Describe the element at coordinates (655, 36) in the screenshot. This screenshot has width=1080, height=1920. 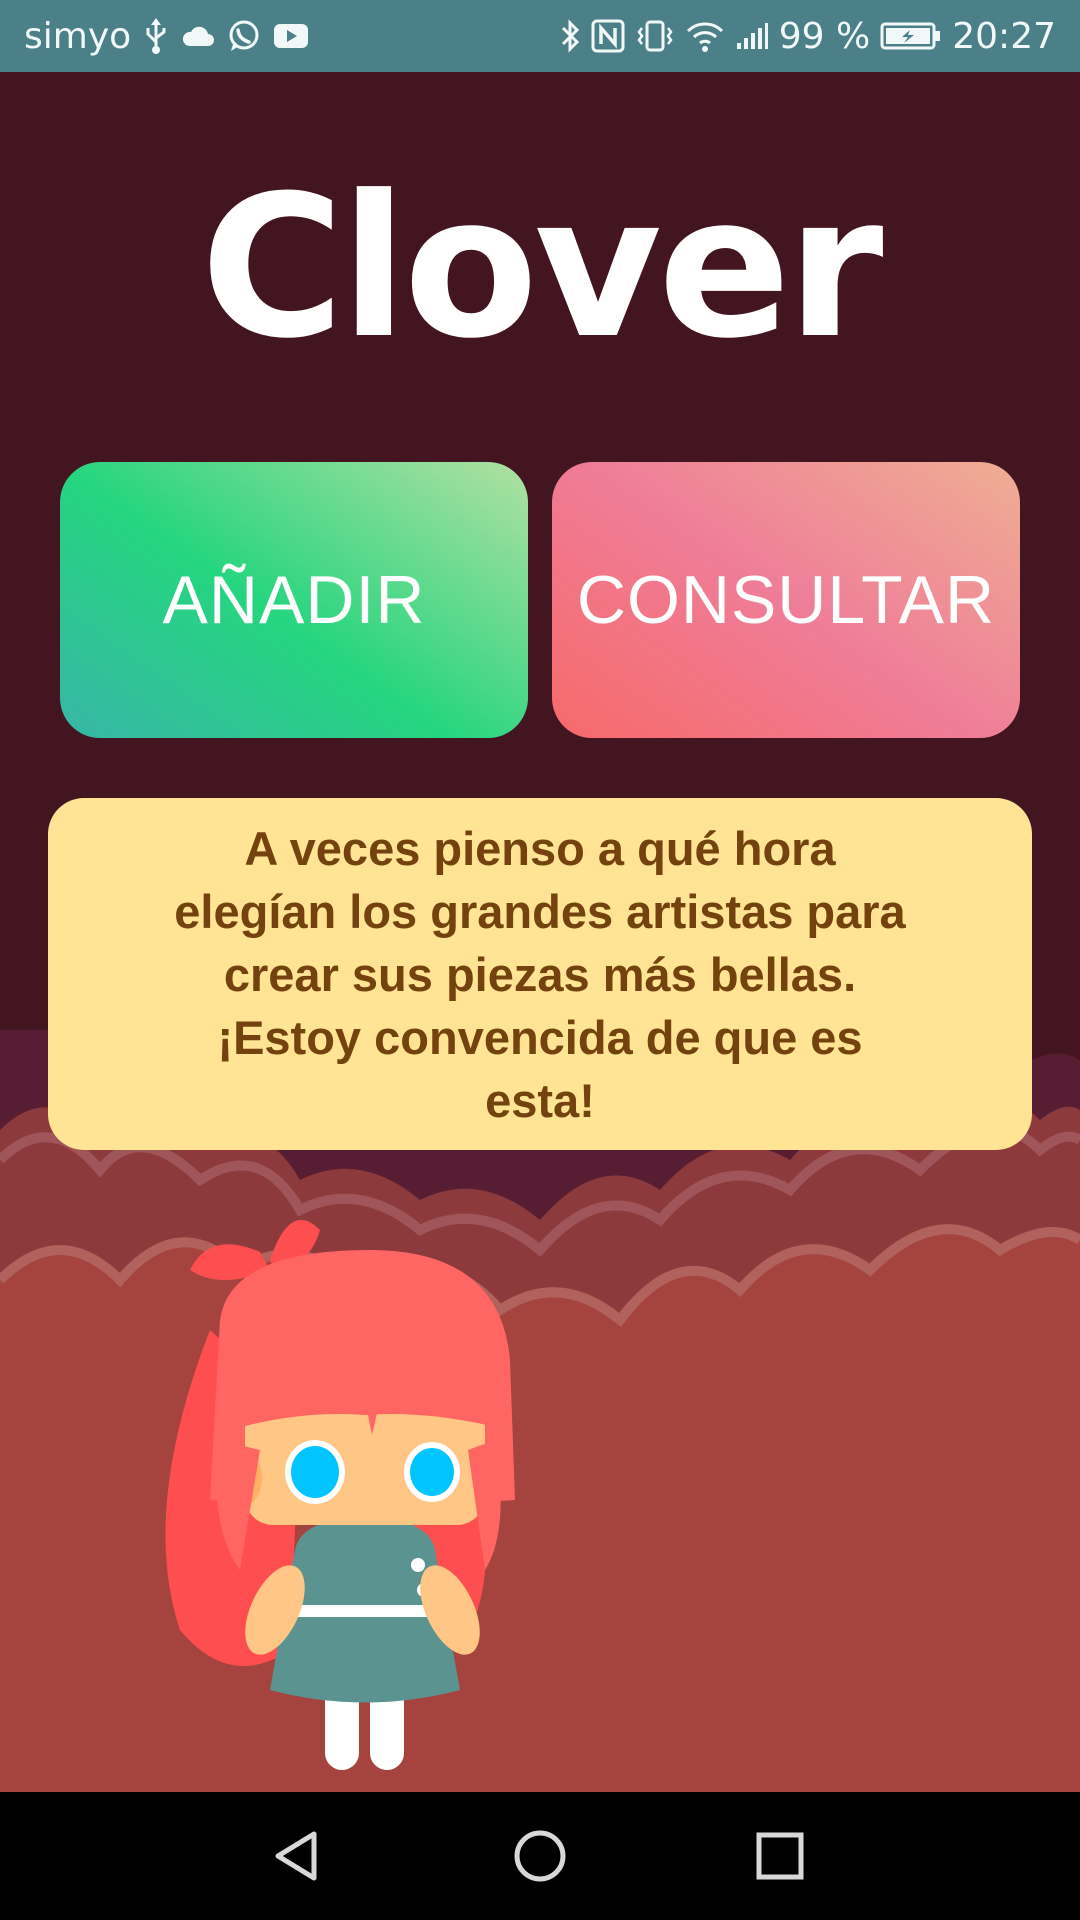
I see `vibrate-icon` at that location.